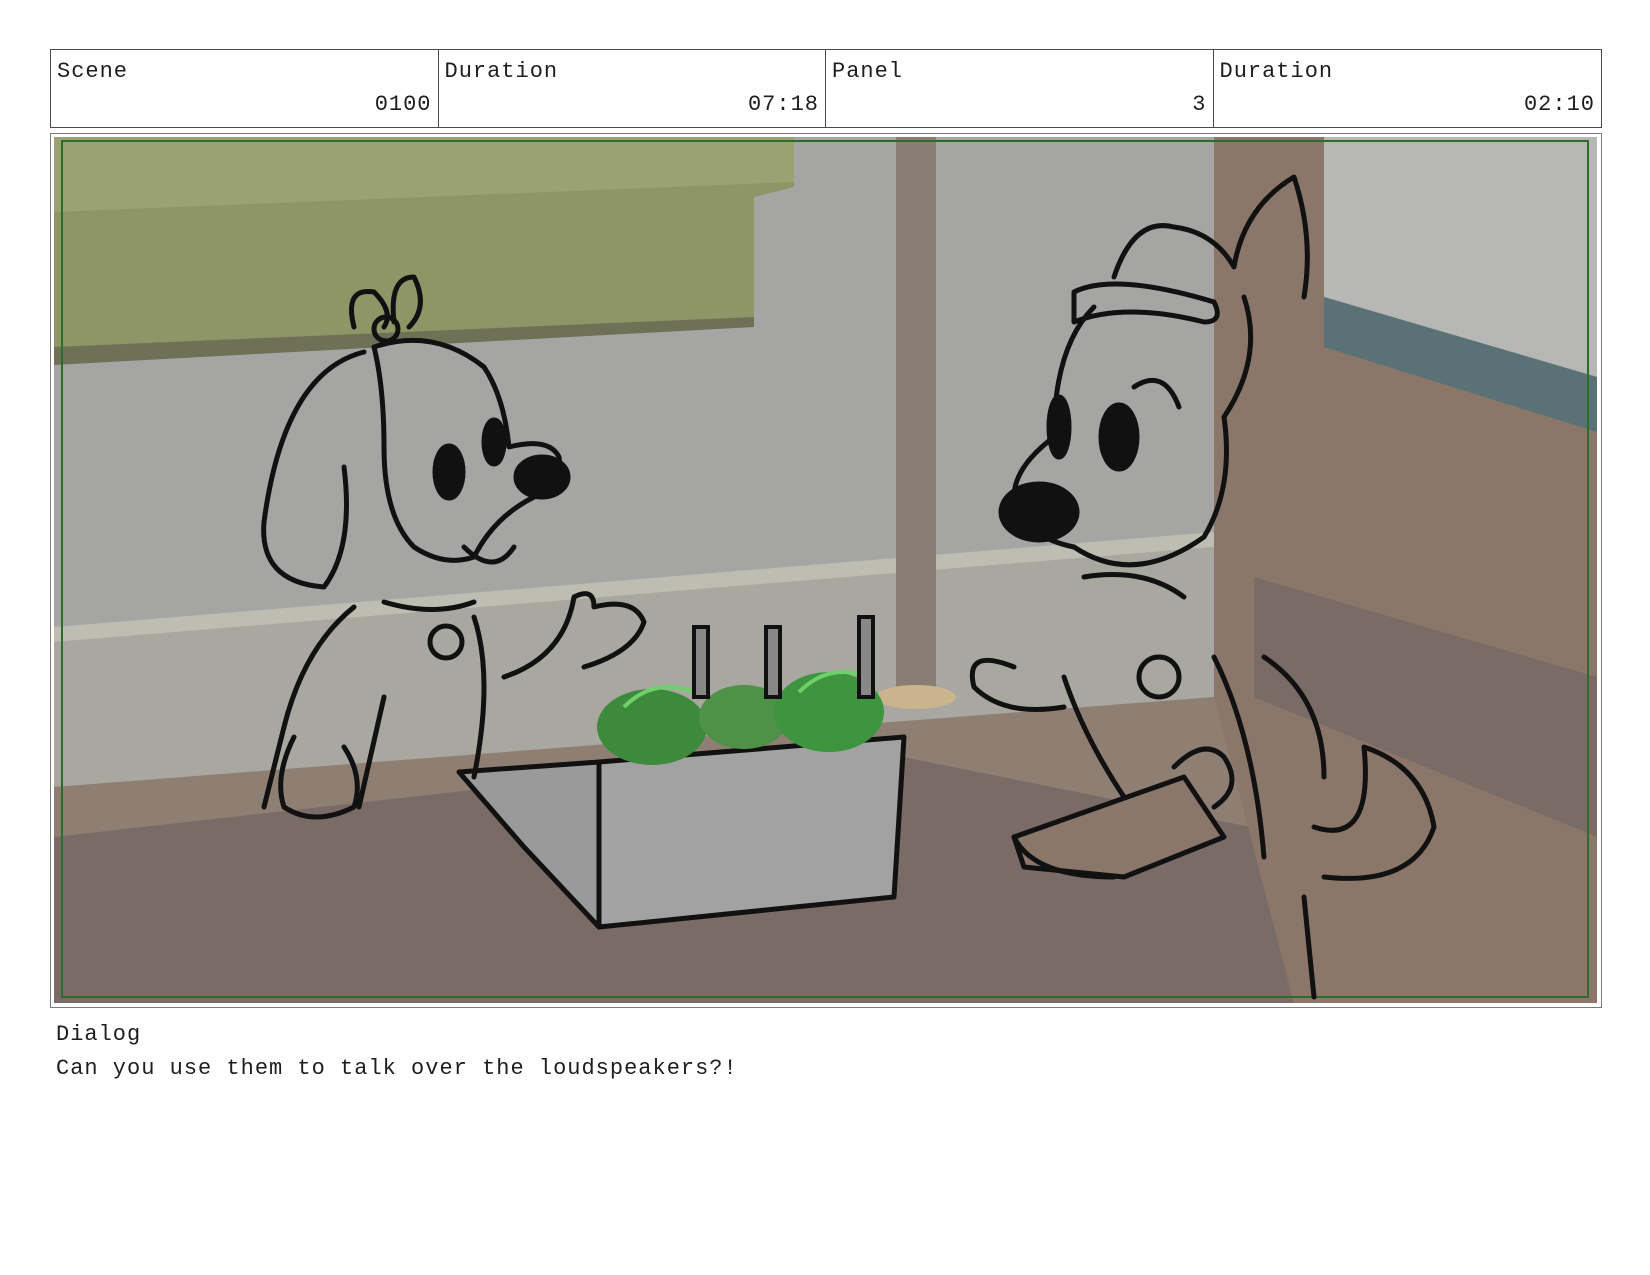 Image resolution: width=1650 pixels, height=1275 pixels. What do you see at coordinates (783, 104) in the screenshot?
I see `scene-duration-value: 07:18` at bounding box center [783, 104].